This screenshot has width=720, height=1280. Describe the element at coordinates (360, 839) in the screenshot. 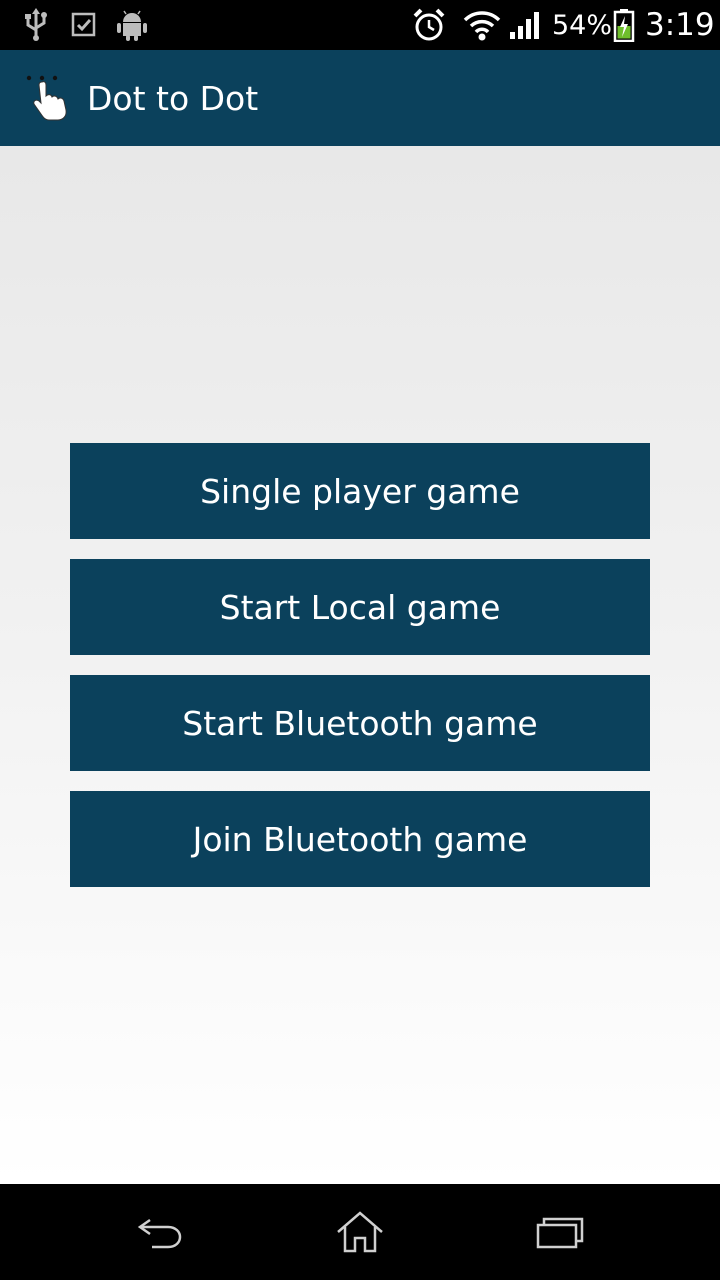

I see `join-bluetooth-game-button: Join Bluetooth game` at that location.